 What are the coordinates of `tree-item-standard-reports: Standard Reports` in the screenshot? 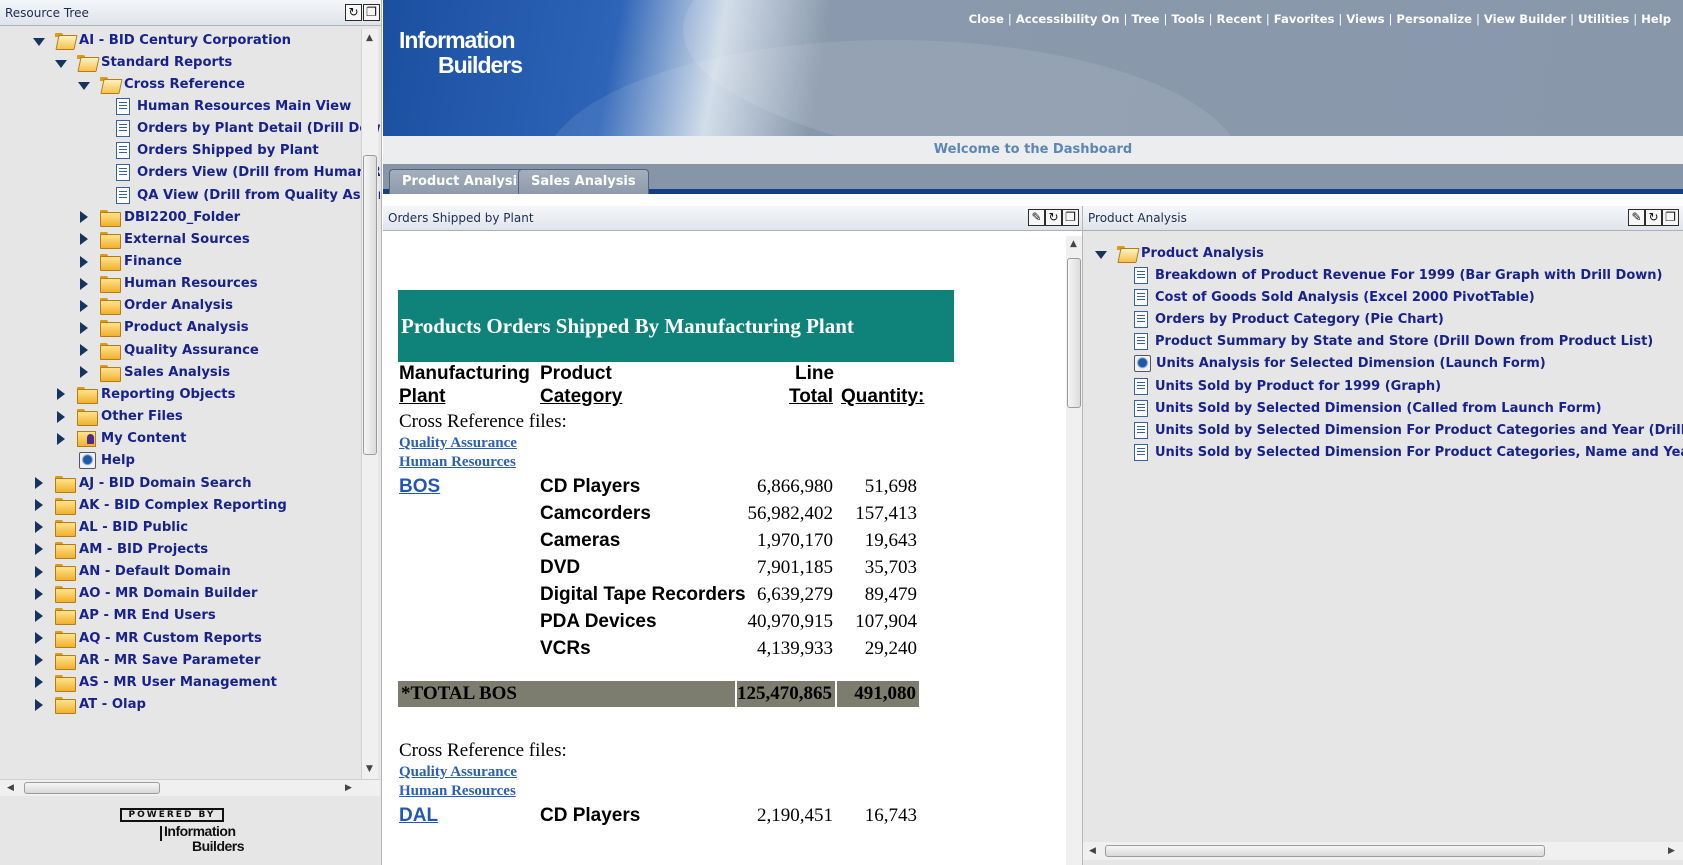 It's located at (143, 62).